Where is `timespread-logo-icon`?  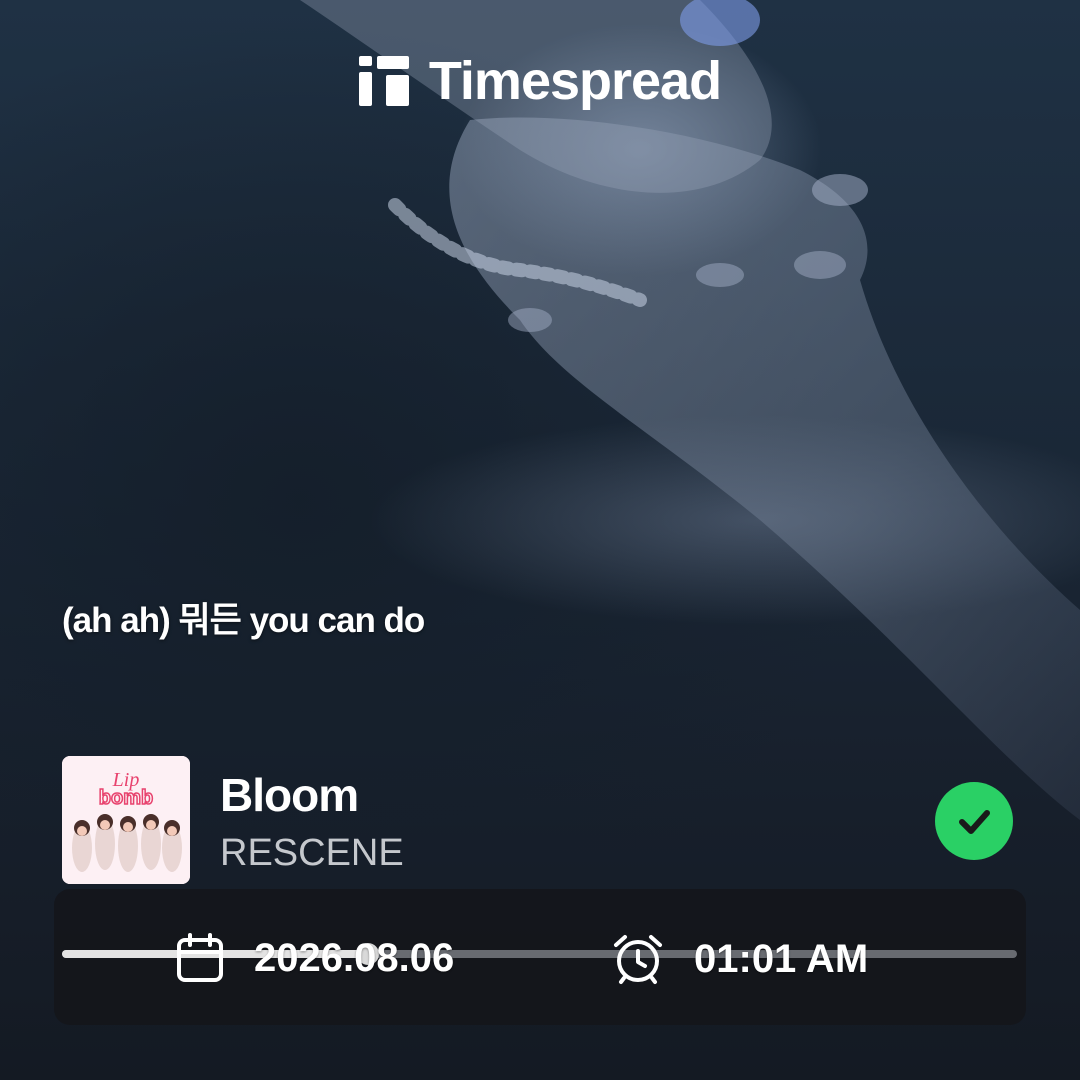
timespread-logo-icon is located at coordinates (383, 81).